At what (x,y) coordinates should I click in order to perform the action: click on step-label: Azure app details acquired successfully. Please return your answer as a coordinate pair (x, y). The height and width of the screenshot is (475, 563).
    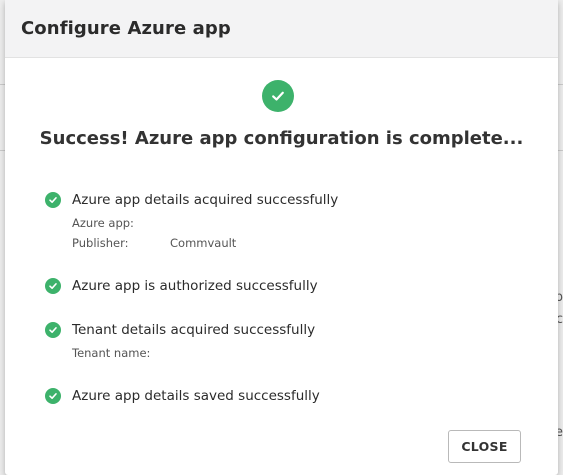
    Looking at the image, I should click on (205, 200).